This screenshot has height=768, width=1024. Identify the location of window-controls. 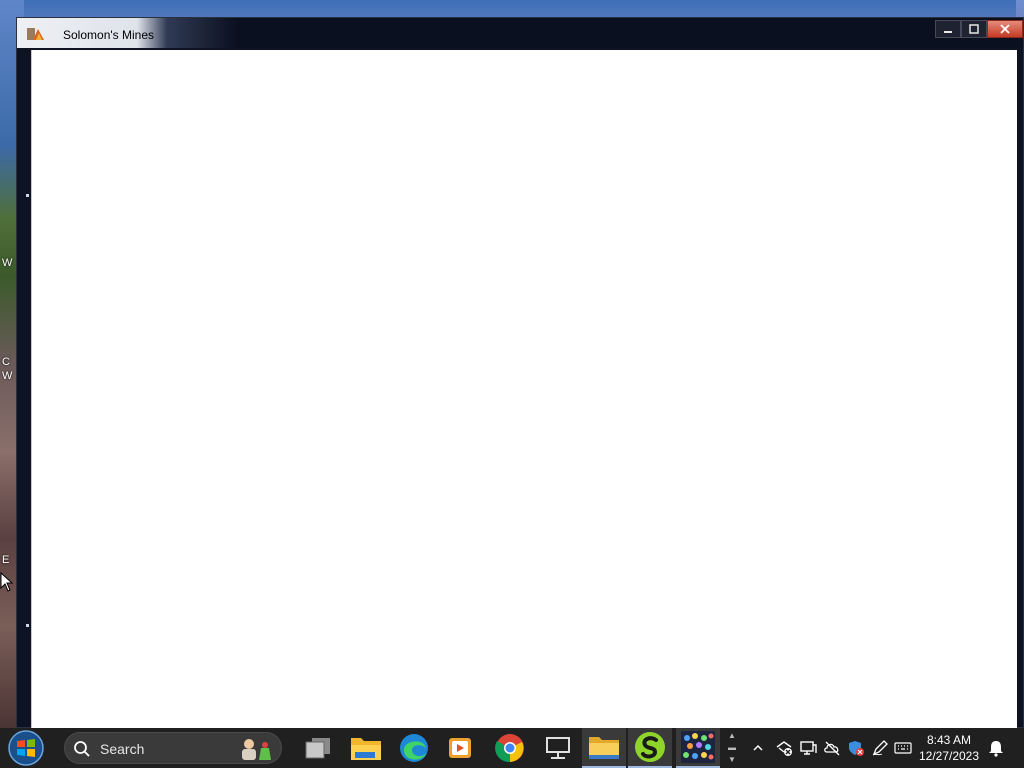
(979, 30).